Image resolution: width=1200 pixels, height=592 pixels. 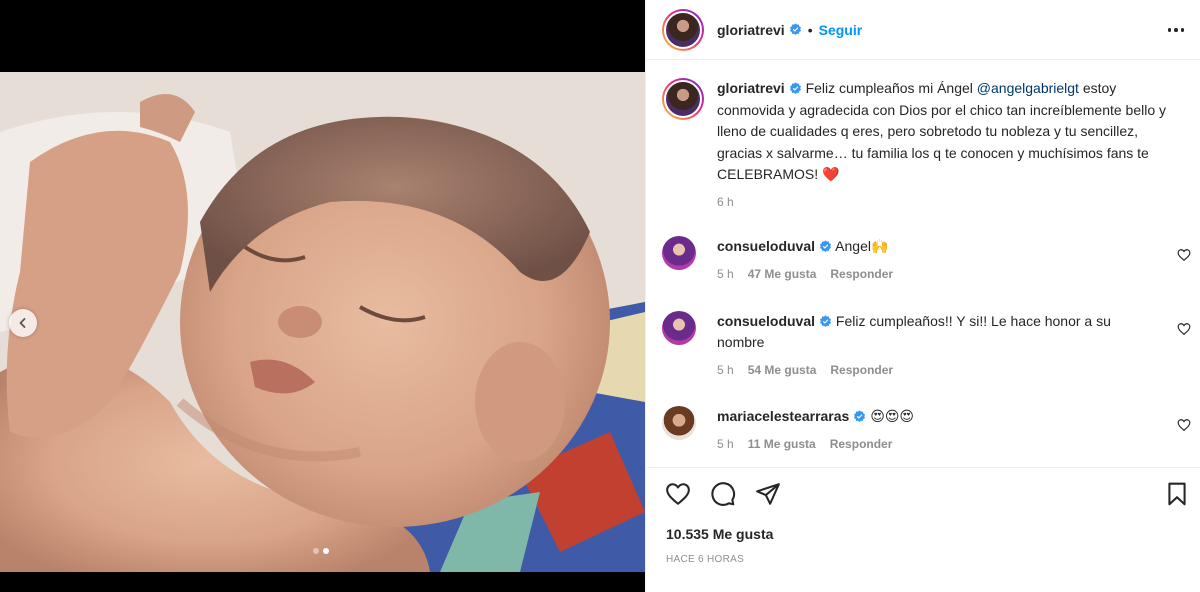 I want to click on chevron-left-icon, so click(x=22, y=323).